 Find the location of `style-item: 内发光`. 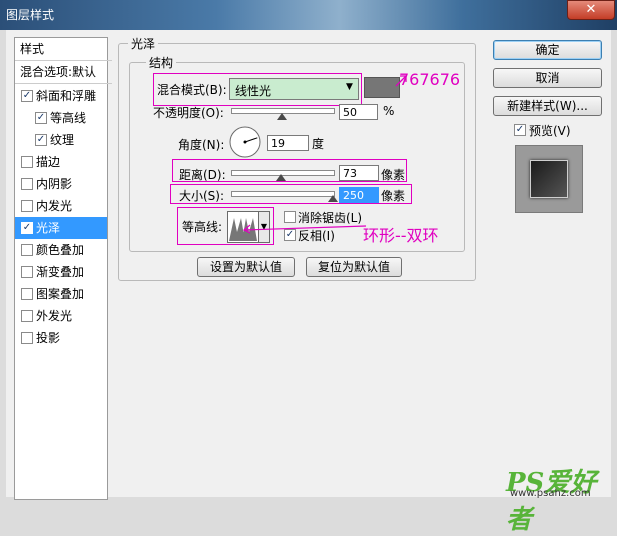

style-item: 内发光 is located at coordinates (61, 206).